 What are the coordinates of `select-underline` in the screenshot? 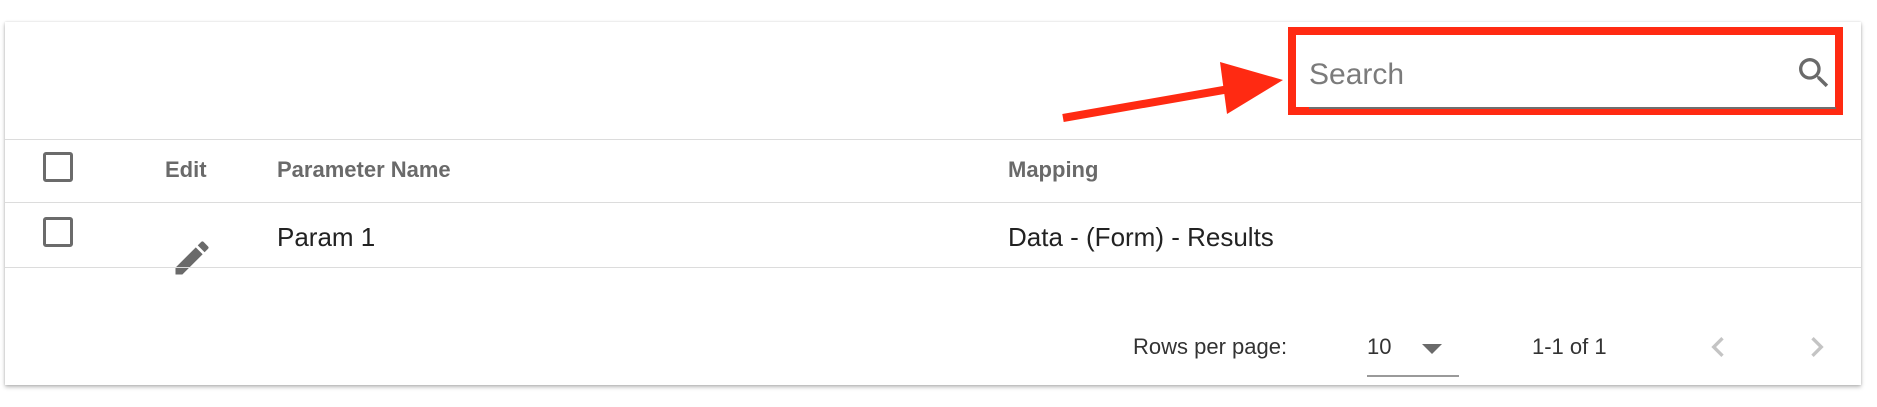 It's located at (1413, 376).